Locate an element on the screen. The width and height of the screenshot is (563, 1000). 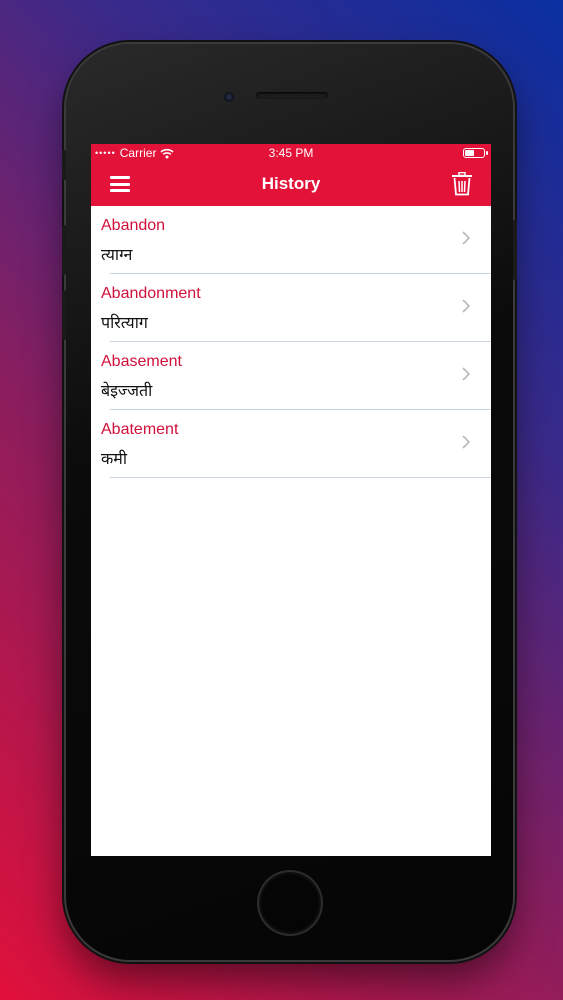
status-time: 3:45 PM is located at coordinates (291, 153).